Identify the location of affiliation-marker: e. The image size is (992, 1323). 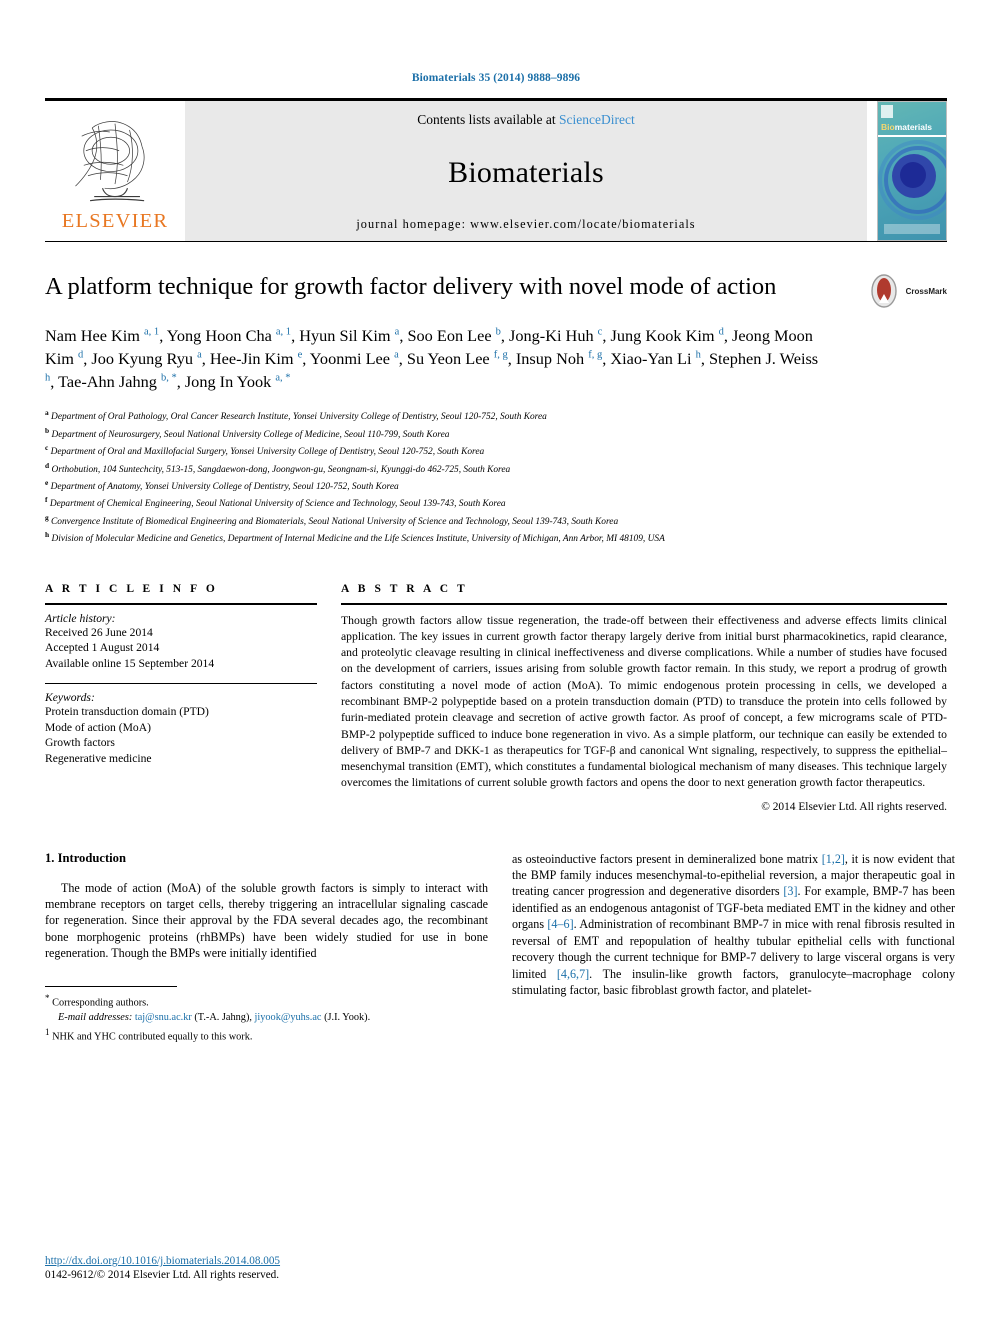
(47, 482).